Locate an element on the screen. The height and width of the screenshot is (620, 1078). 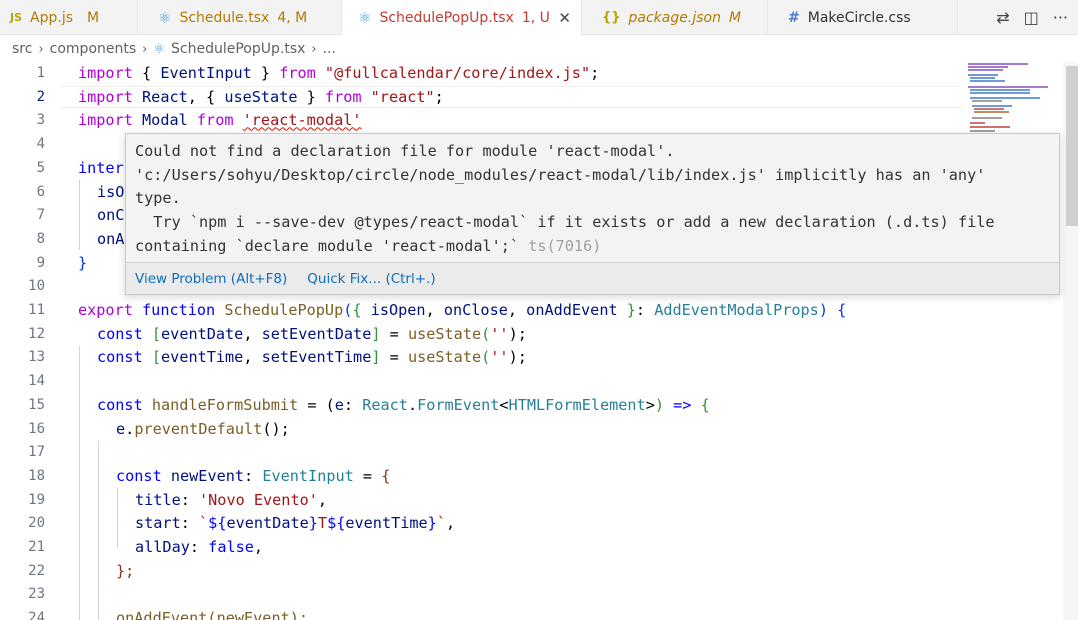
tab-label: Schedule.tsx is located at coordinates (224, 17).